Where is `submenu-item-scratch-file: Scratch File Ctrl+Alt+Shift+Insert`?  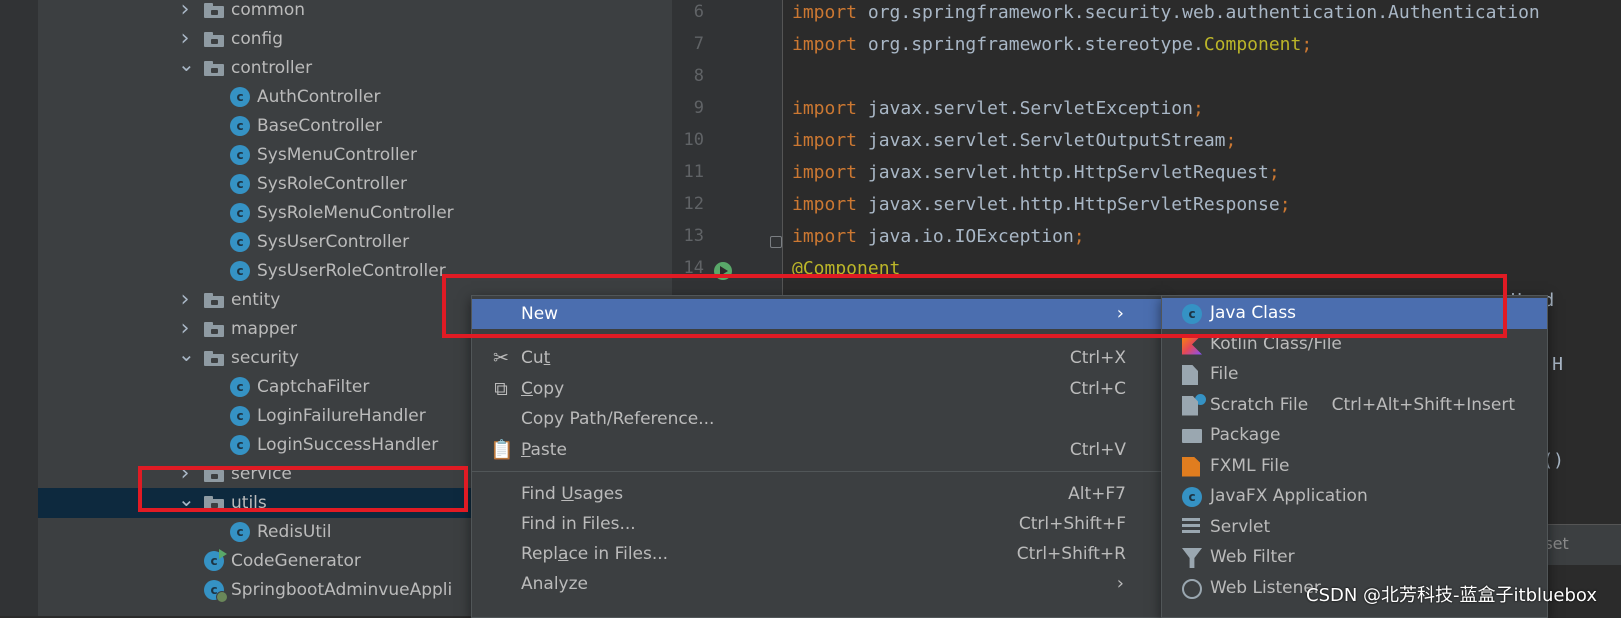
submenu-item-scratch-file: Scratch File Ctrl+Alt+Shift+Insert is located at coordinates (1354, 405).